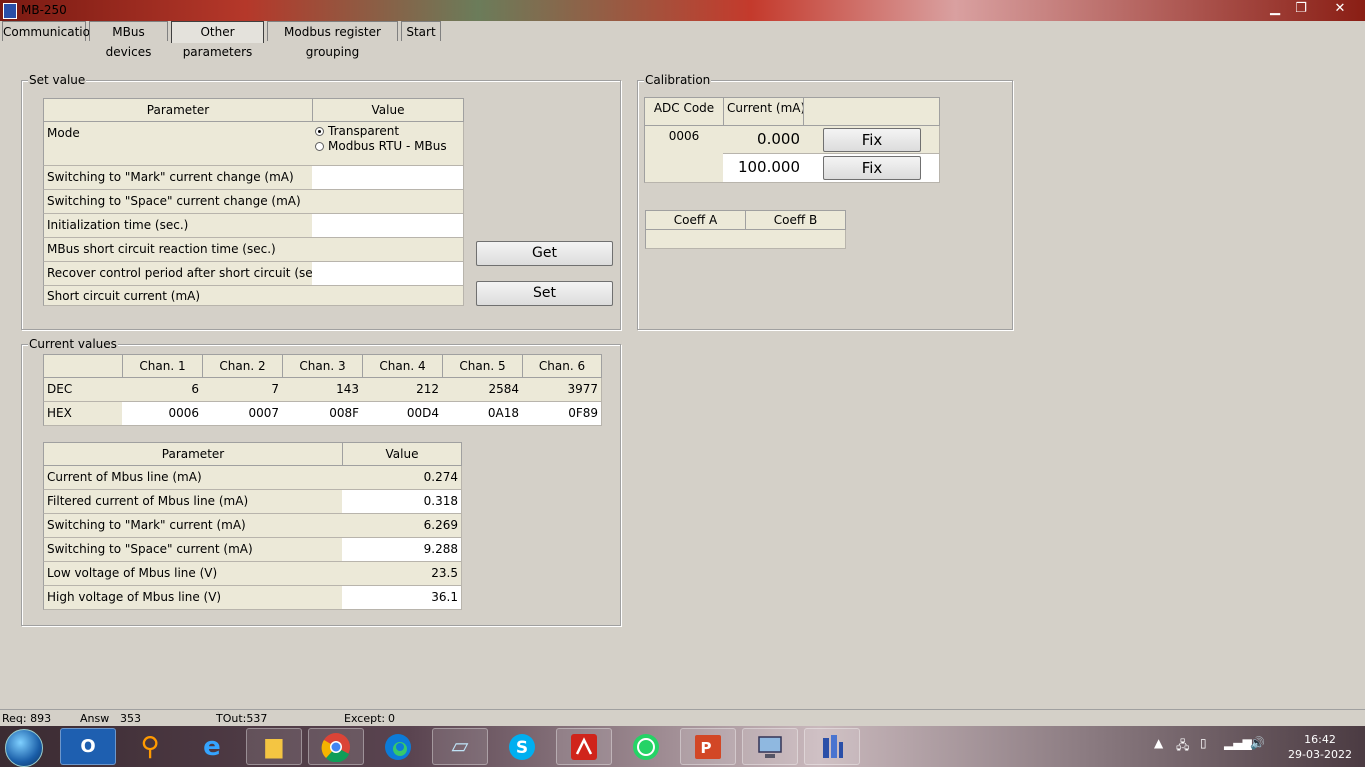 The width and height of the screenshot is (1365, 767). I want to click on space-current-change-input, so click(388, 202).